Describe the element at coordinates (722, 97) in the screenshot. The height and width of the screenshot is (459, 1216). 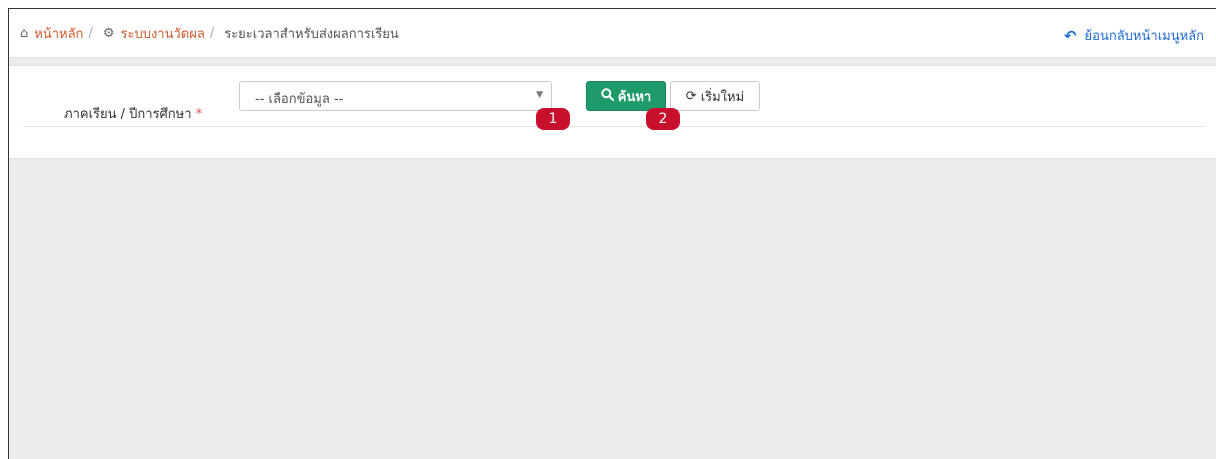
I see `reset-button-label: เริ่มใหม่` at that location.